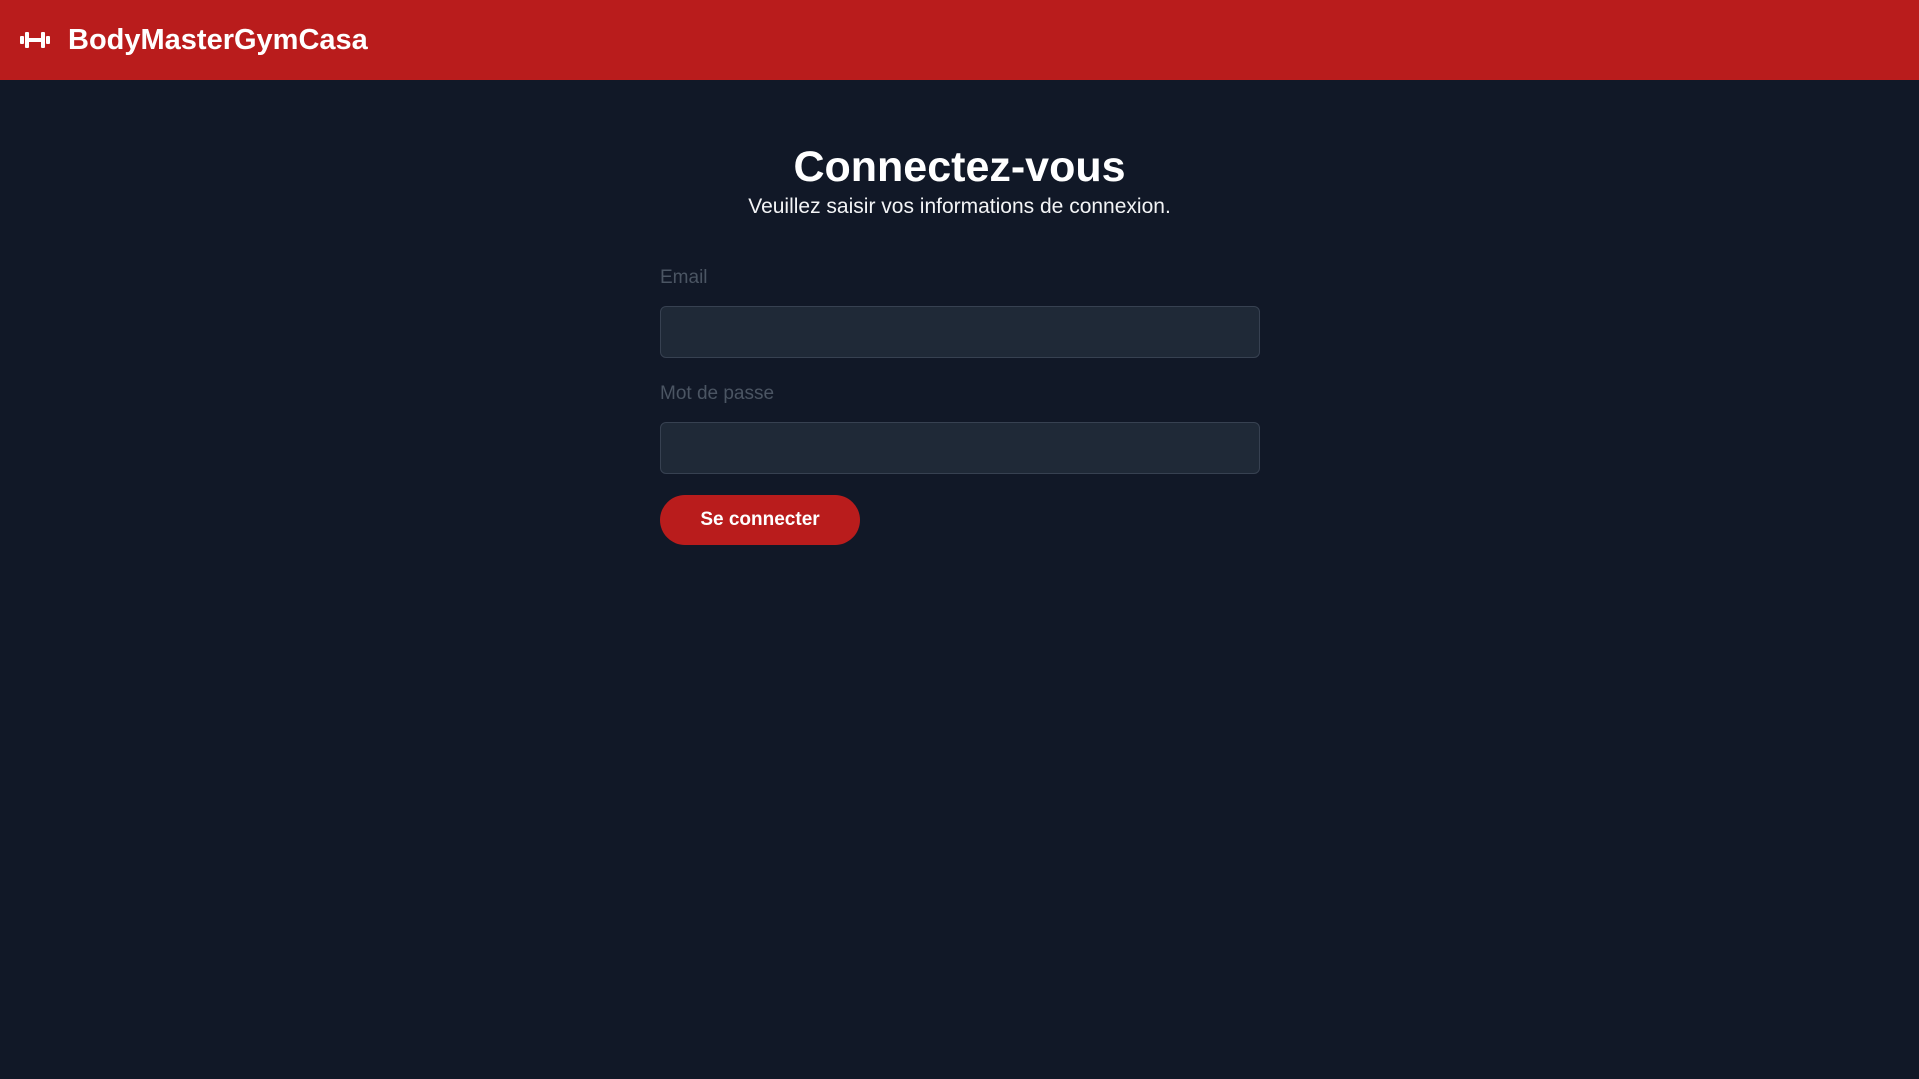  What do you see at coordinates (35, 40) in the screenshot?
I see `dumbbell-icon` at bounding box center [35, 40].